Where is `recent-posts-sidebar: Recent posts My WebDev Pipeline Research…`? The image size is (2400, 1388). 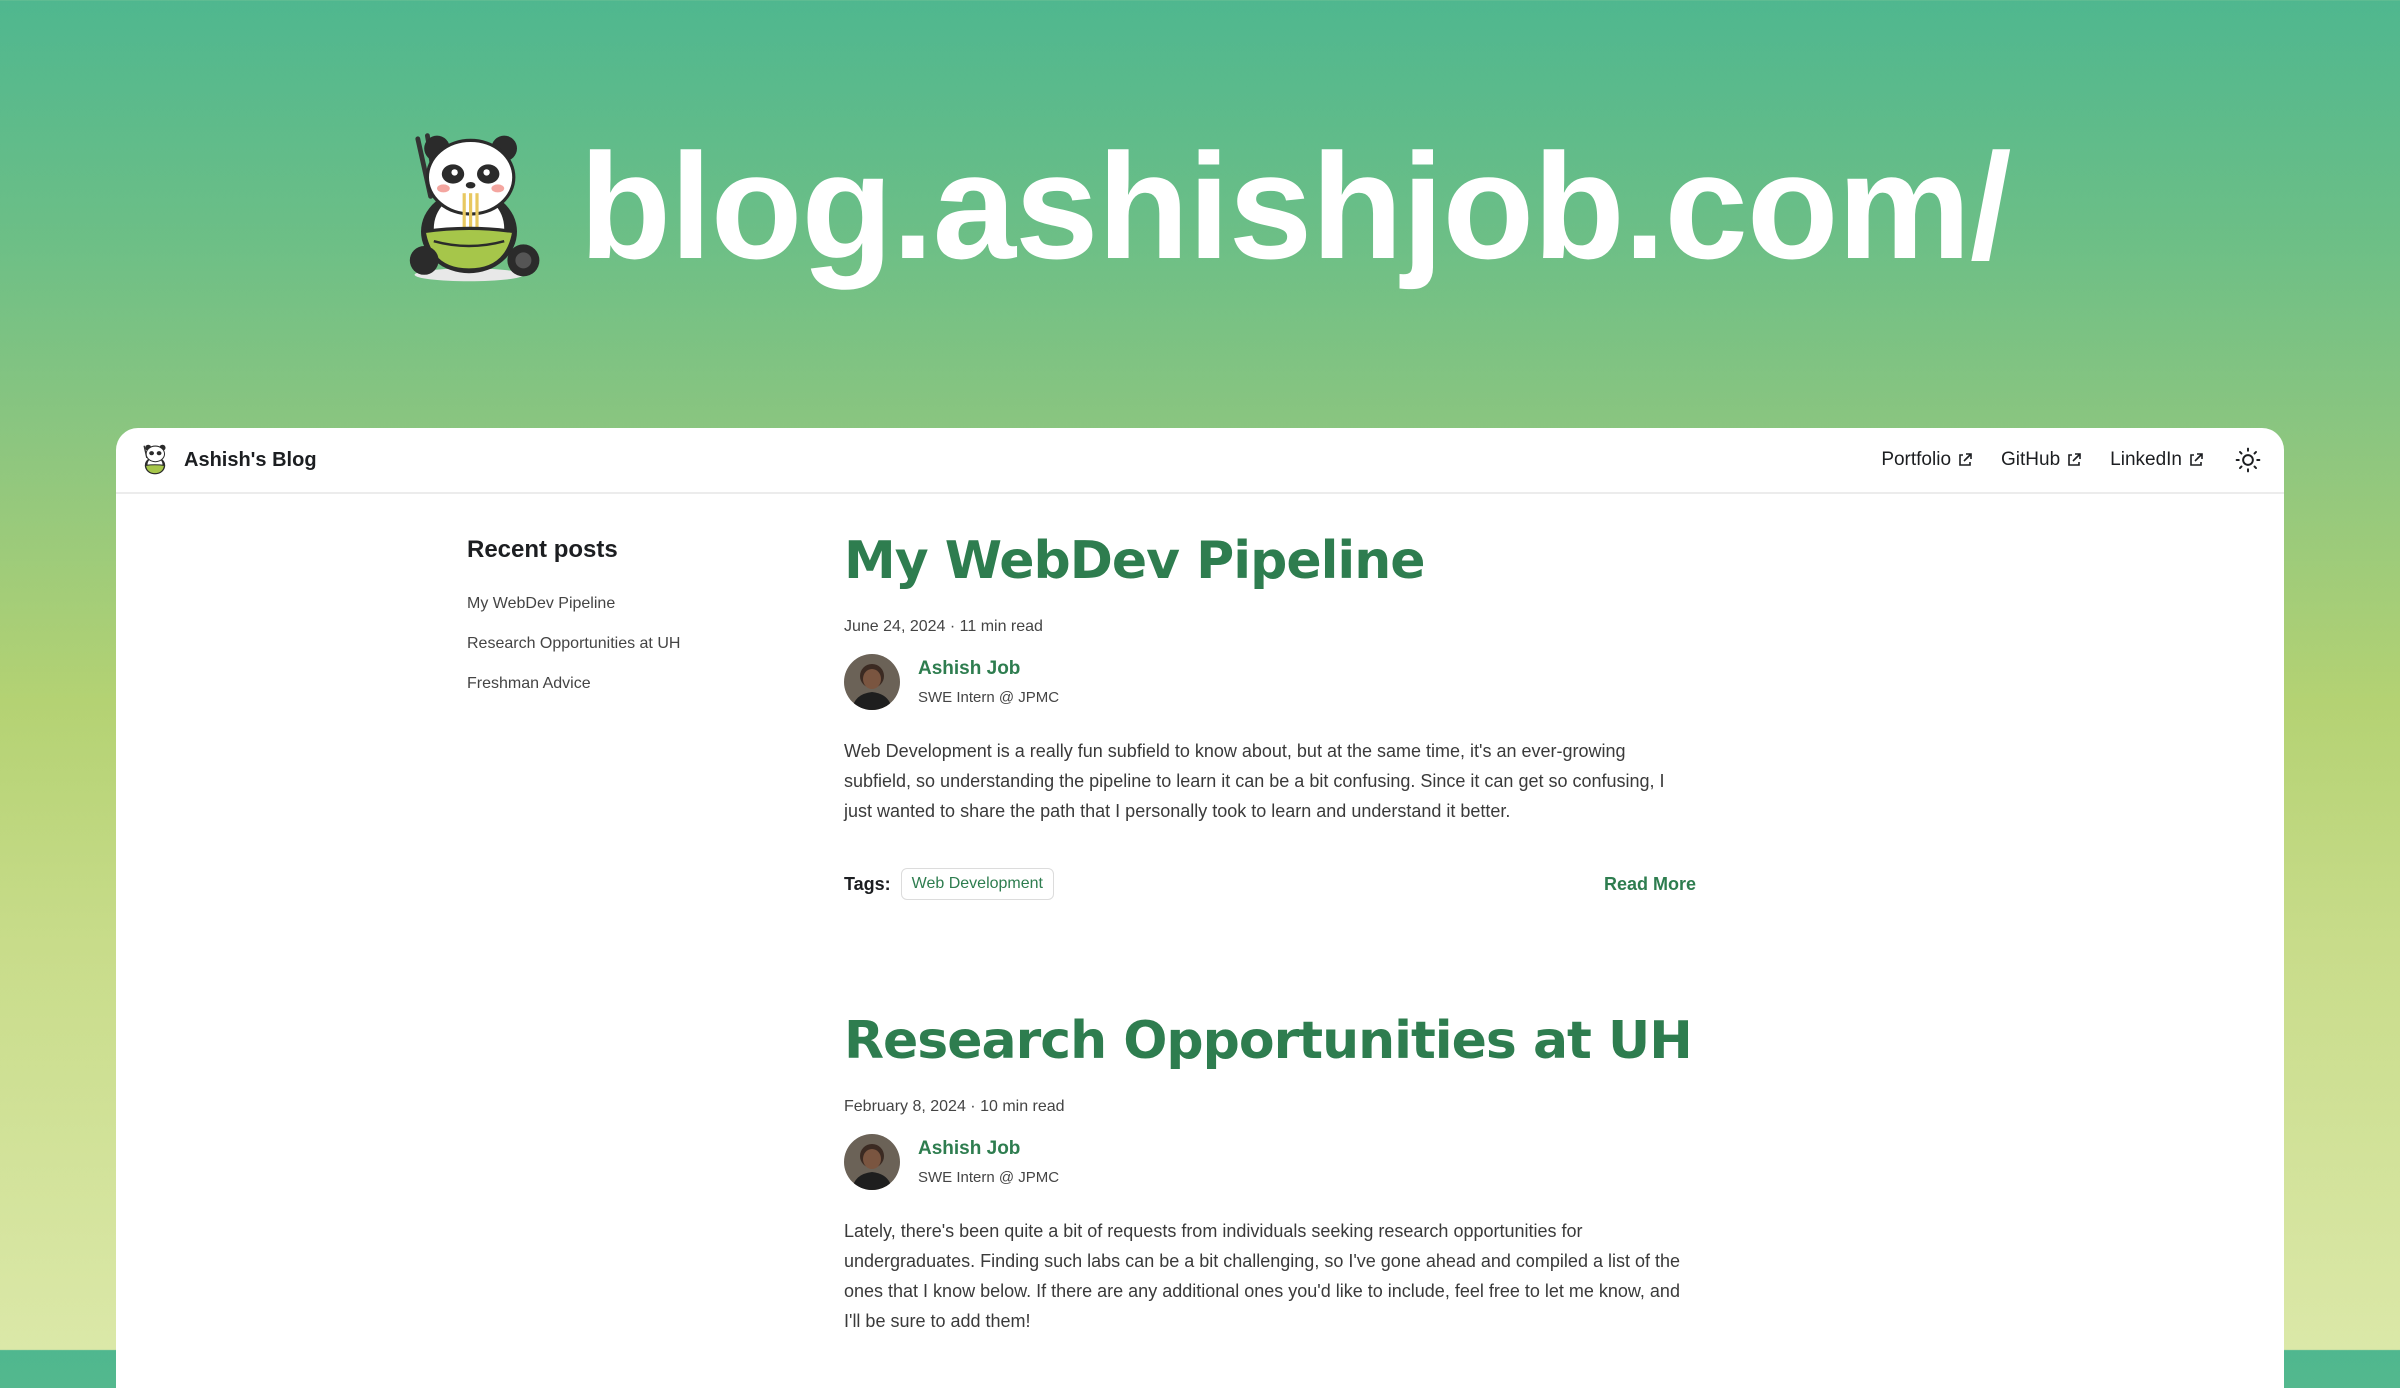
recent-posts-sidebar: Recent posts My WebDev Pipeline Research… is located at coordinates (617, 620).